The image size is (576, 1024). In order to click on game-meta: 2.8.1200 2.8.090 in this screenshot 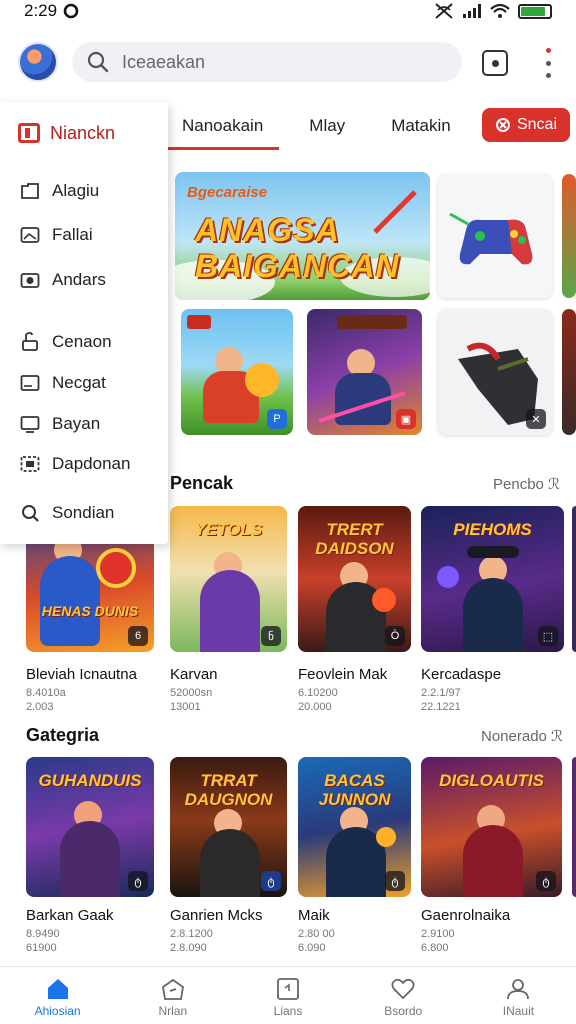, I will do `click(191, 941)`.